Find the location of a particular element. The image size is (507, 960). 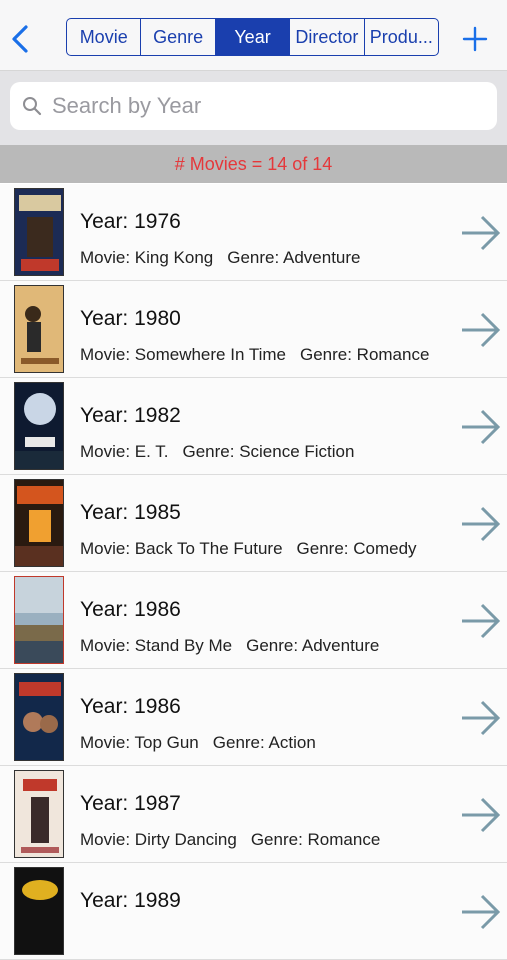

year-label: Year: 1982 is located at coordinates (130, 415).